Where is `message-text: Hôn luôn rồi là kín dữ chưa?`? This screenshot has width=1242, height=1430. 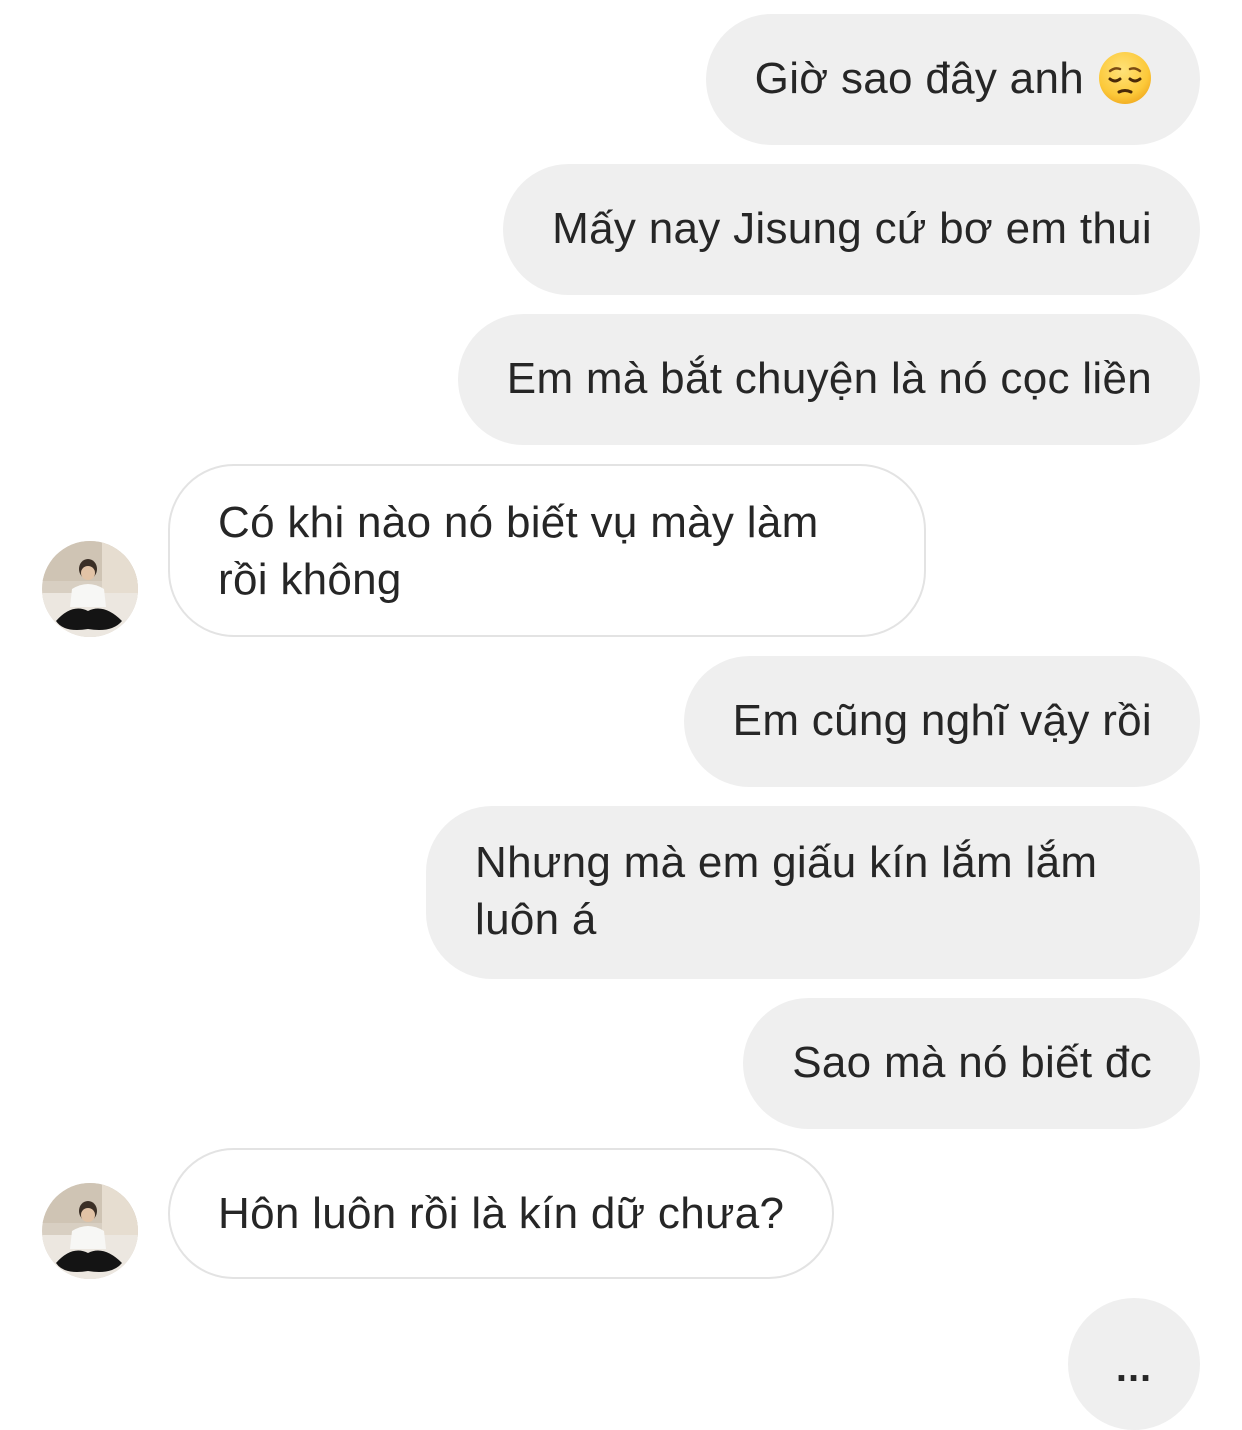 message-text: Hôn luôn rồi là kín dữ chưa? is located at coordinates (501, 1213).